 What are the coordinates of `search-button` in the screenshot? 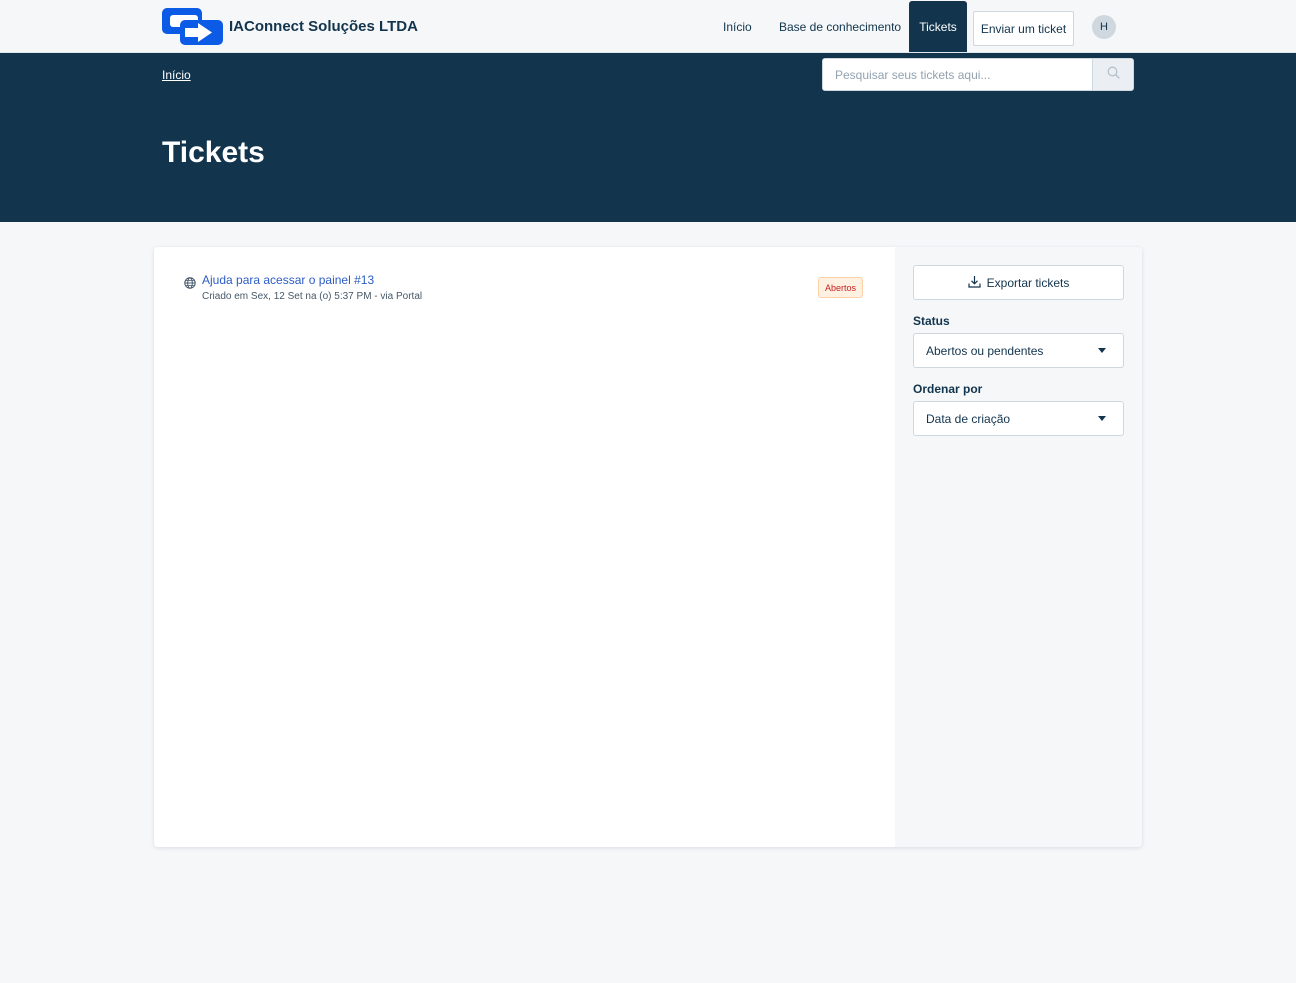 It's located at (1112, 74).